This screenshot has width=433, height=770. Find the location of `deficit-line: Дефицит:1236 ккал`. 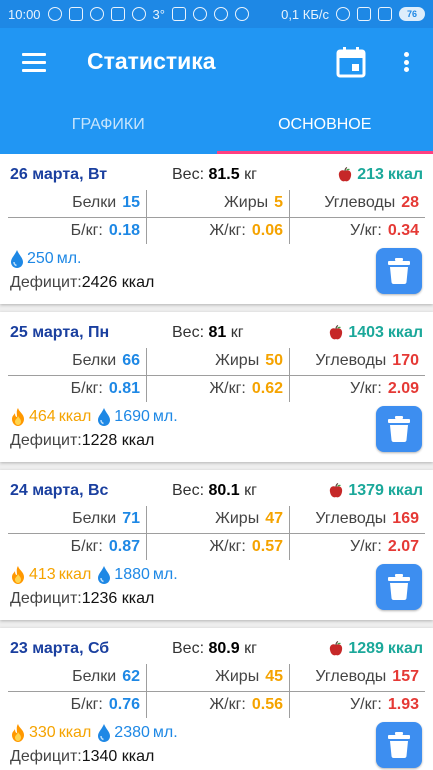

deficit-line: Дефицит:1236 ккал is located at coordinates (82, 599).